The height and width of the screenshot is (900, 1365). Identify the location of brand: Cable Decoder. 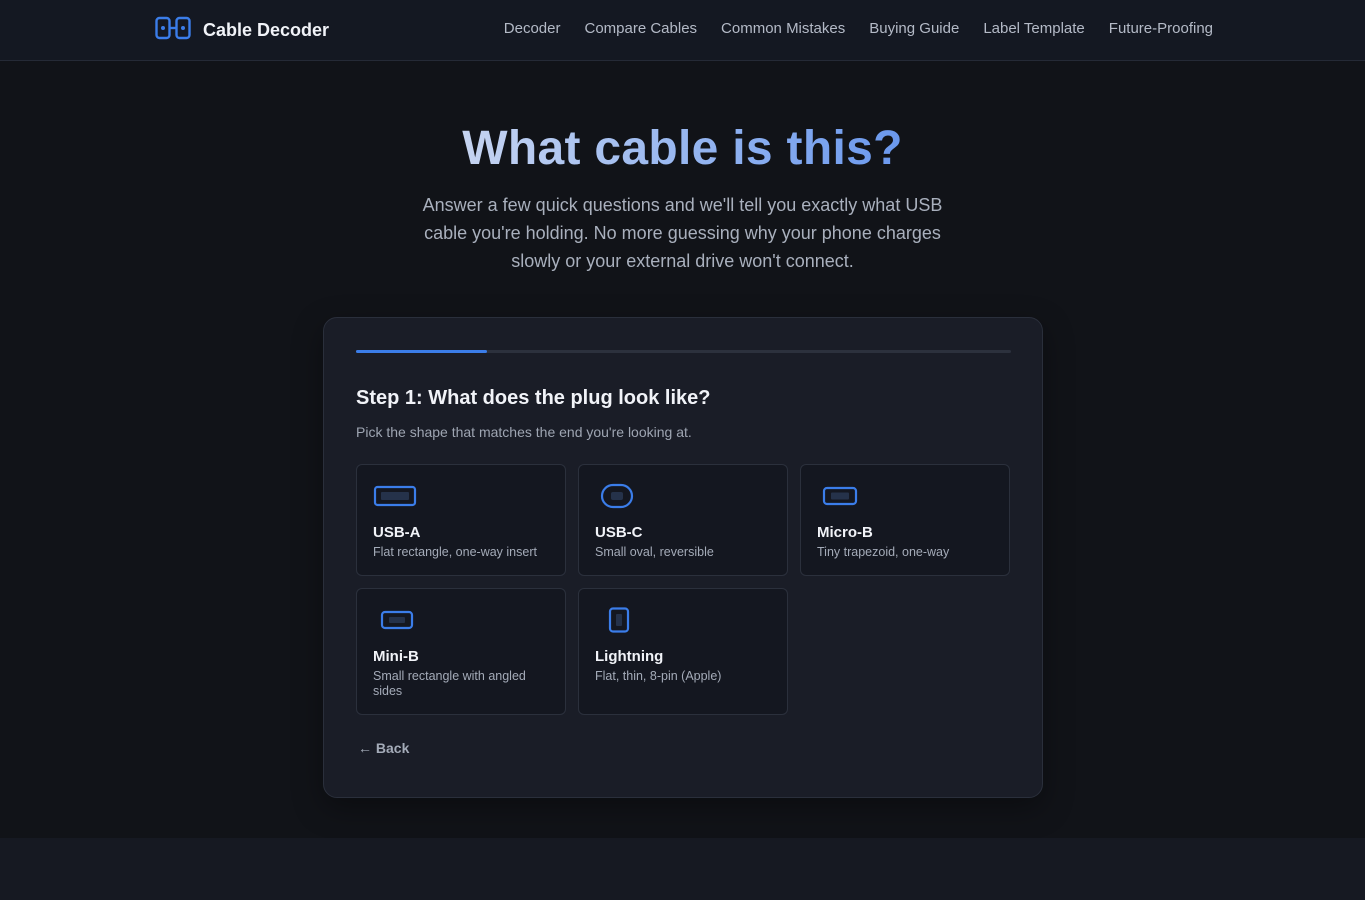
(242, 30).